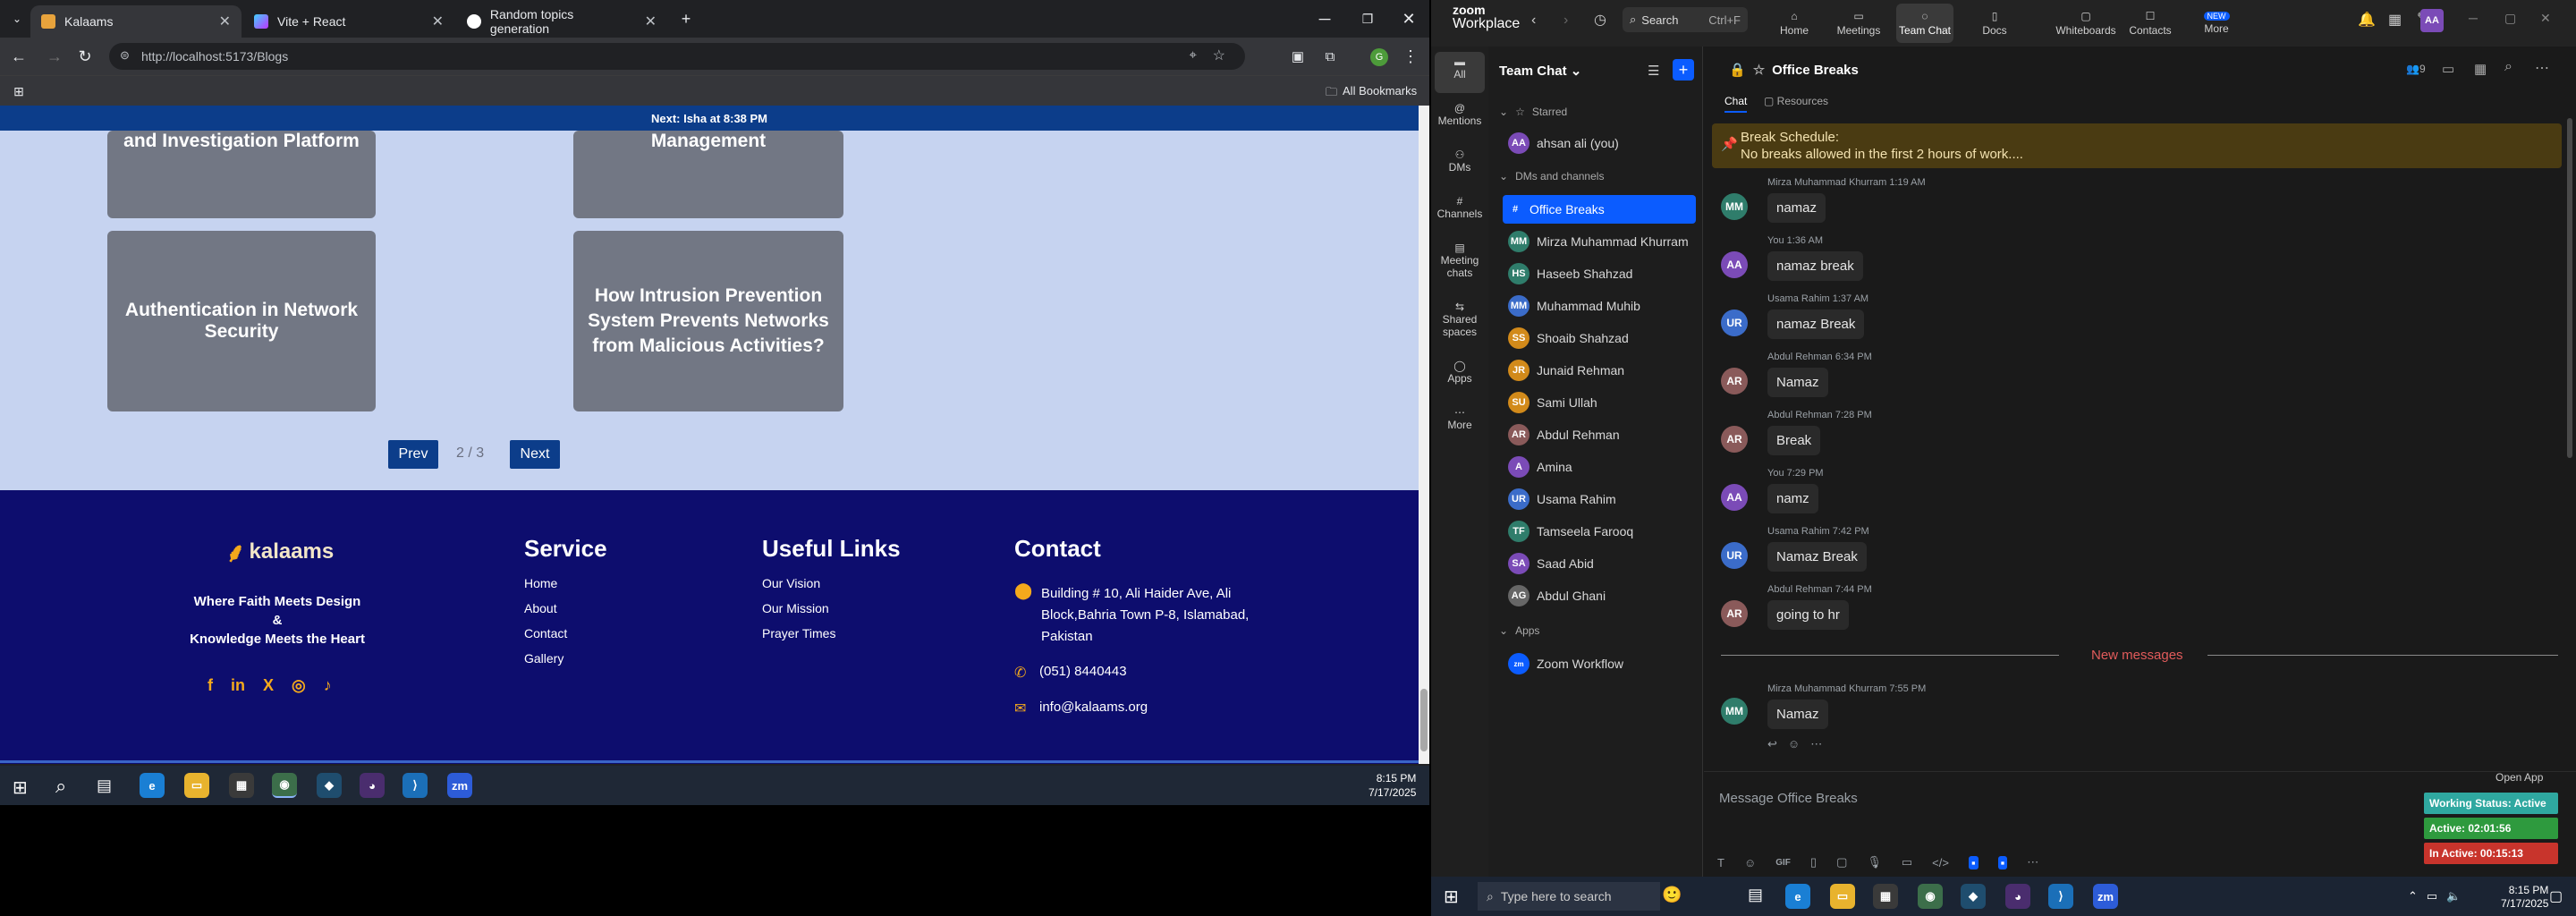 Image resolution: width=2576 pixels, height=916 pixels. What do you see at coordinates (2150, 23) in the screenshot?
I see `nav-contacts: ☐ Contacts` at bounding box center [2150, 23].